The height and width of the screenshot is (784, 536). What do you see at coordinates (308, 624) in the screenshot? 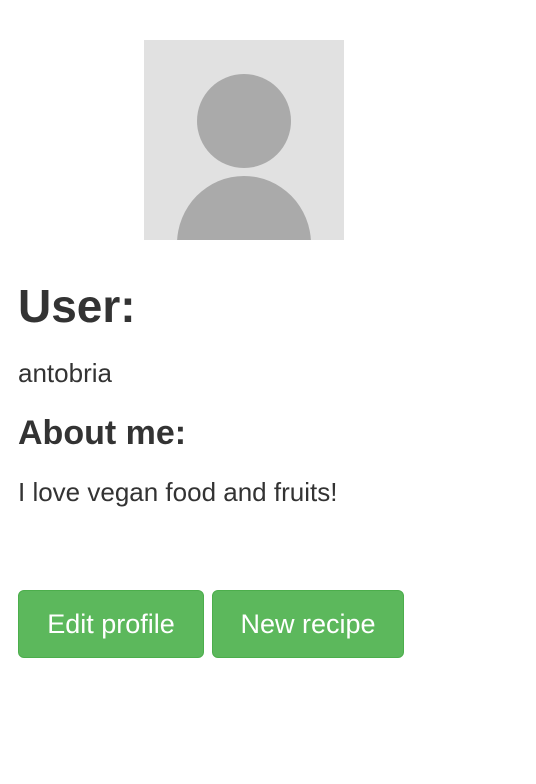
I see `new-recipe-button: New recipe` at bounding box center [308, 624].